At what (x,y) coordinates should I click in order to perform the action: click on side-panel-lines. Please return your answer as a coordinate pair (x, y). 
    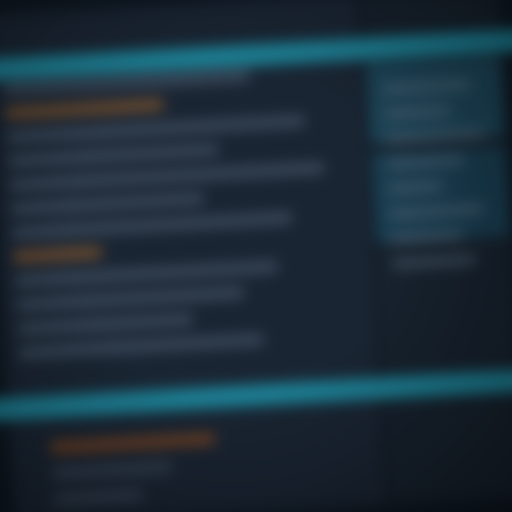
    Looking at the image, I should click on (443, 182).